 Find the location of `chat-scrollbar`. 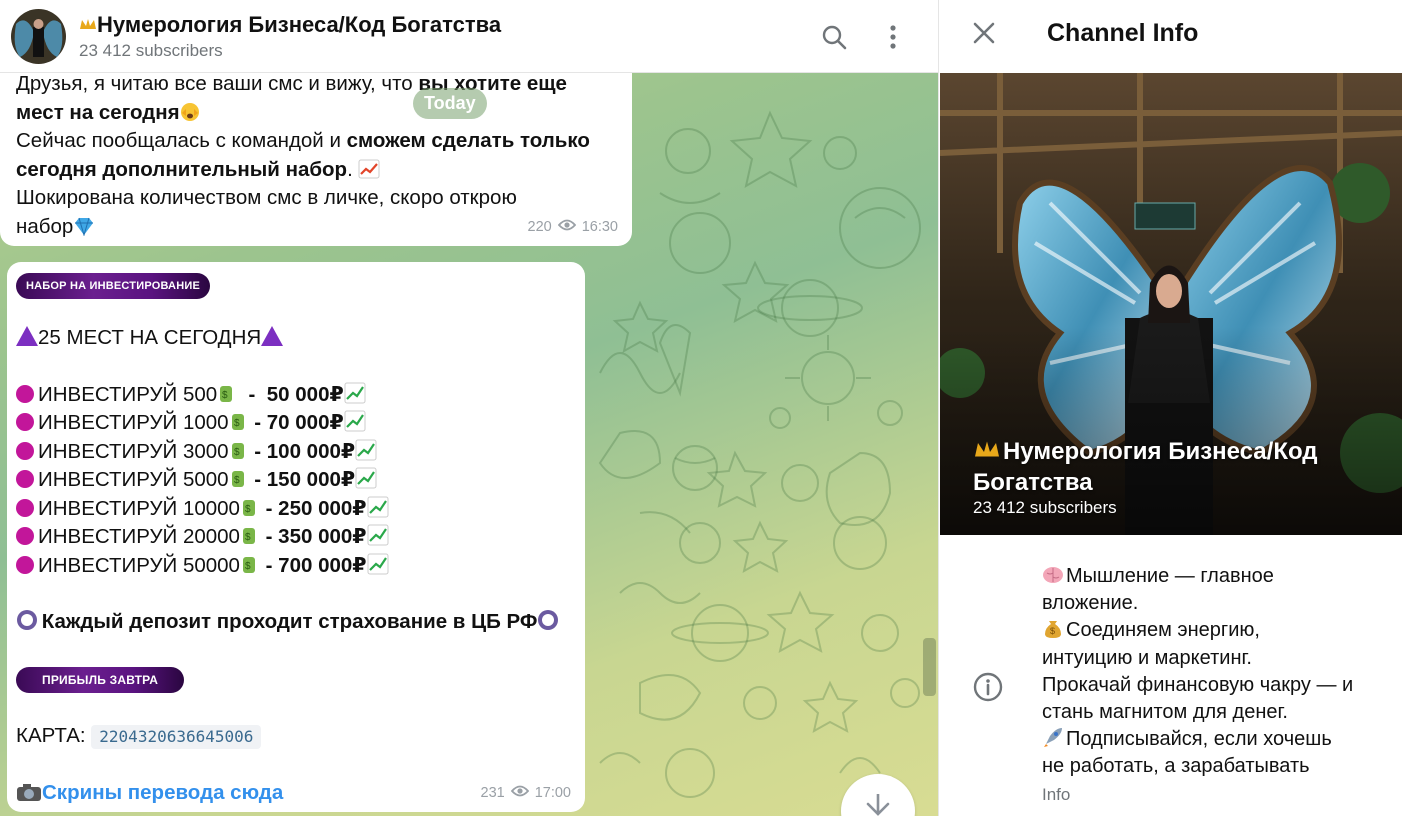

chat-scrollbar is located at coordinates (929, 667).